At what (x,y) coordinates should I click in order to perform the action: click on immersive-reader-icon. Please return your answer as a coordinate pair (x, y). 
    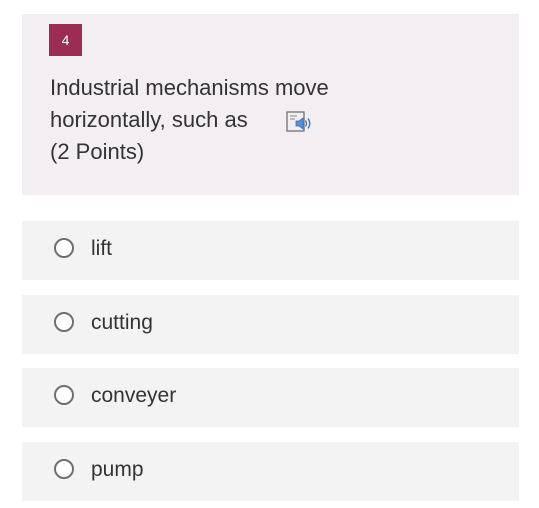
    Looking at the image, I should click on (300, 122).